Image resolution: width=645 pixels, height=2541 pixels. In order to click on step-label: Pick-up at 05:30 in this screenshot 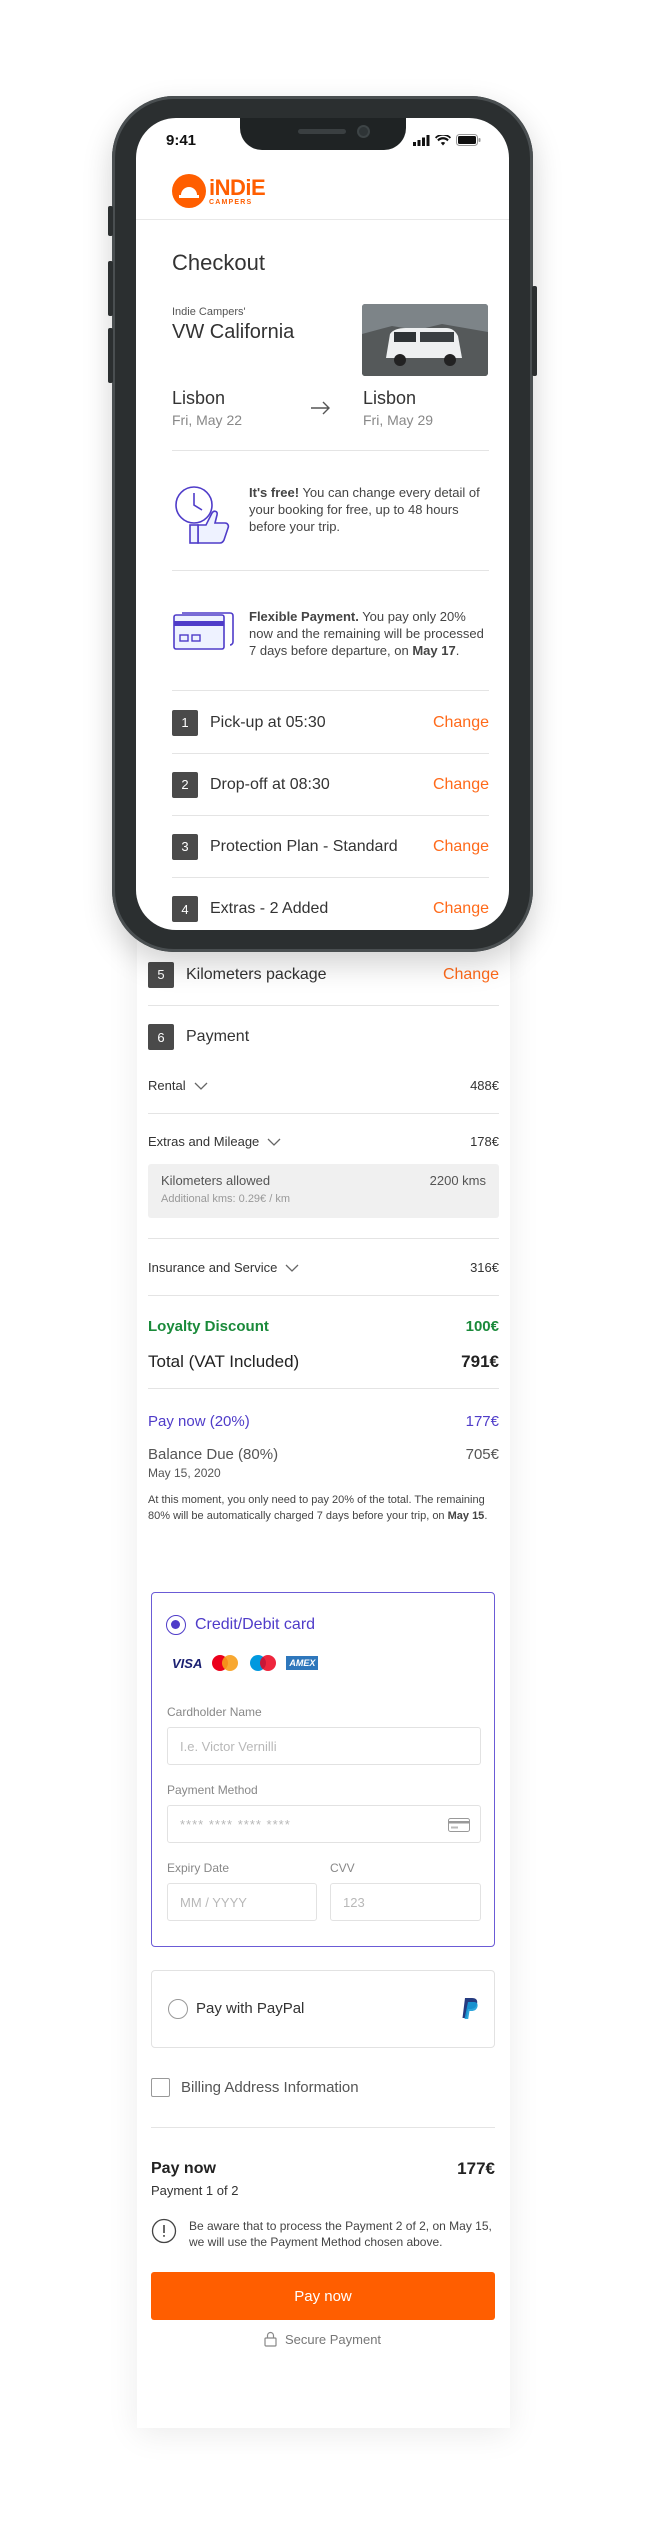, I will do `click(268, 722)`.